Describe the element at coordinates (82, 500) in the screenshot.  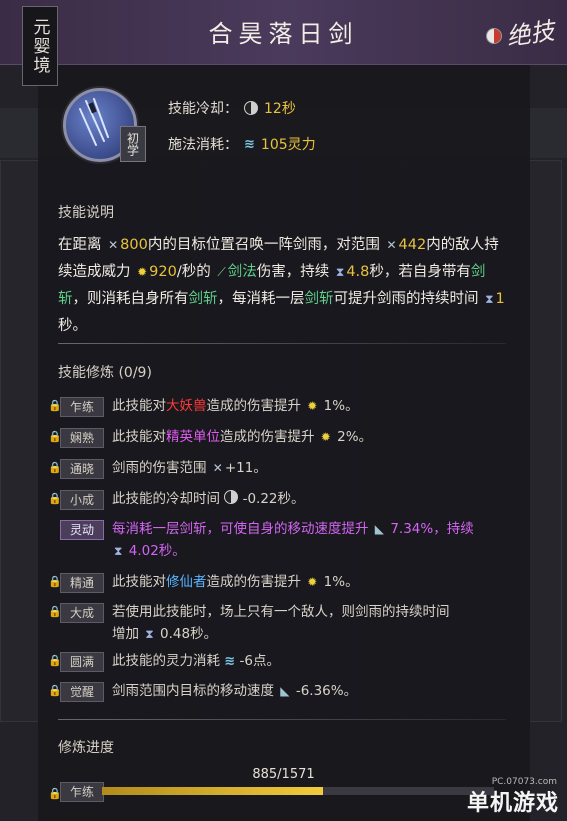
I see `training-tag: 小成` at that location.